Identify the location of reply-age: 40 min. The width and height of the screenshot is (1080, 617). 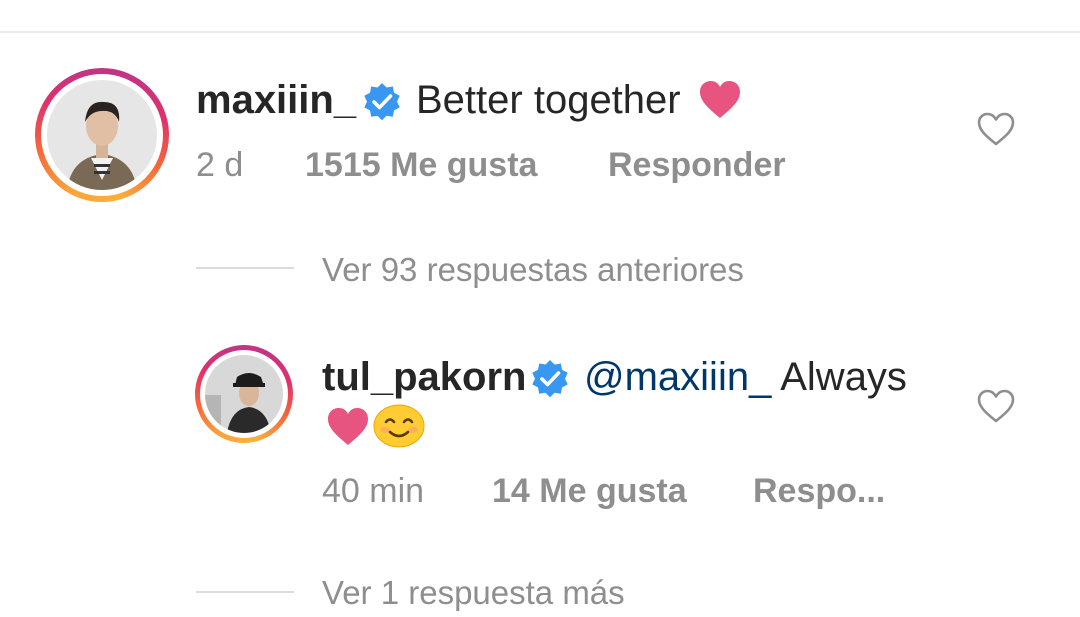
(373, 491).